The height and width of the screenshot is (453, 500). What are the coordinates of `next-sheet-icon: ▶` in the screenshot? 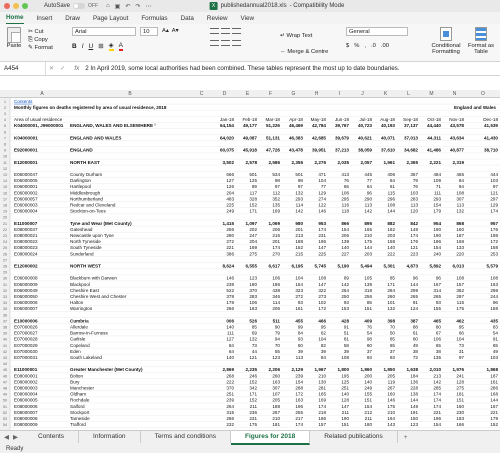 It's located at (15, 437).